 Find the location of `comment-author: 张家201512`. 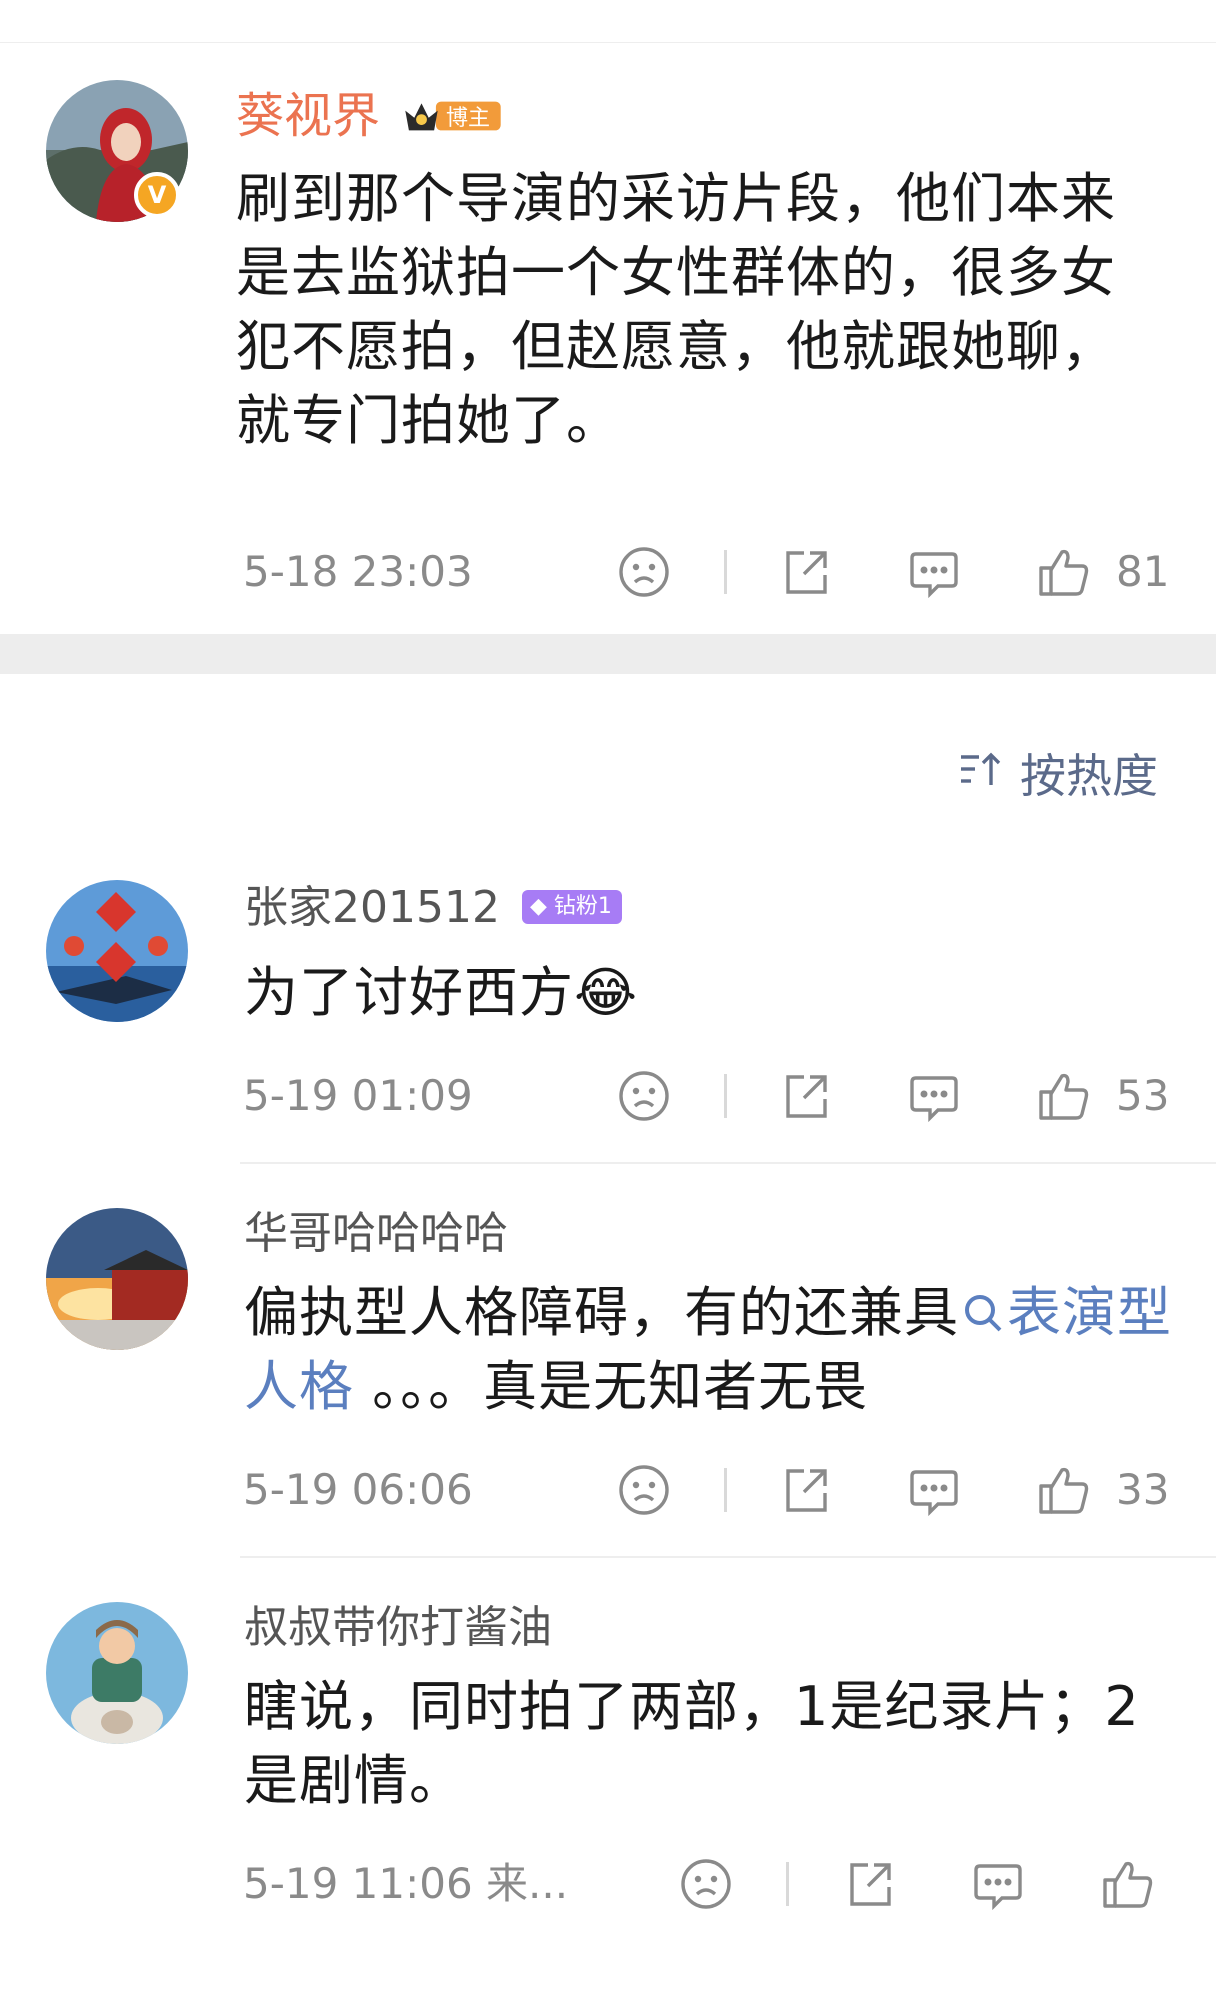

comment-author: 张家201512 is located at coordinates (372, 908).